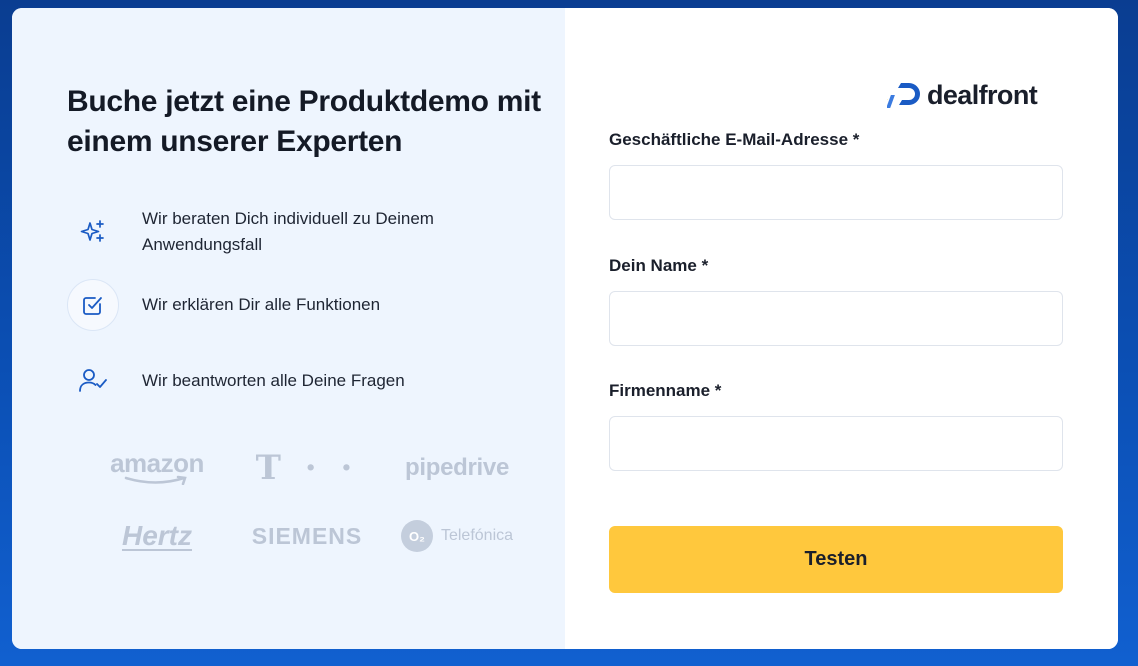  I want to click on feature-item-functions: Wir erklären Dir alle Funktionen, so click(279, 305).